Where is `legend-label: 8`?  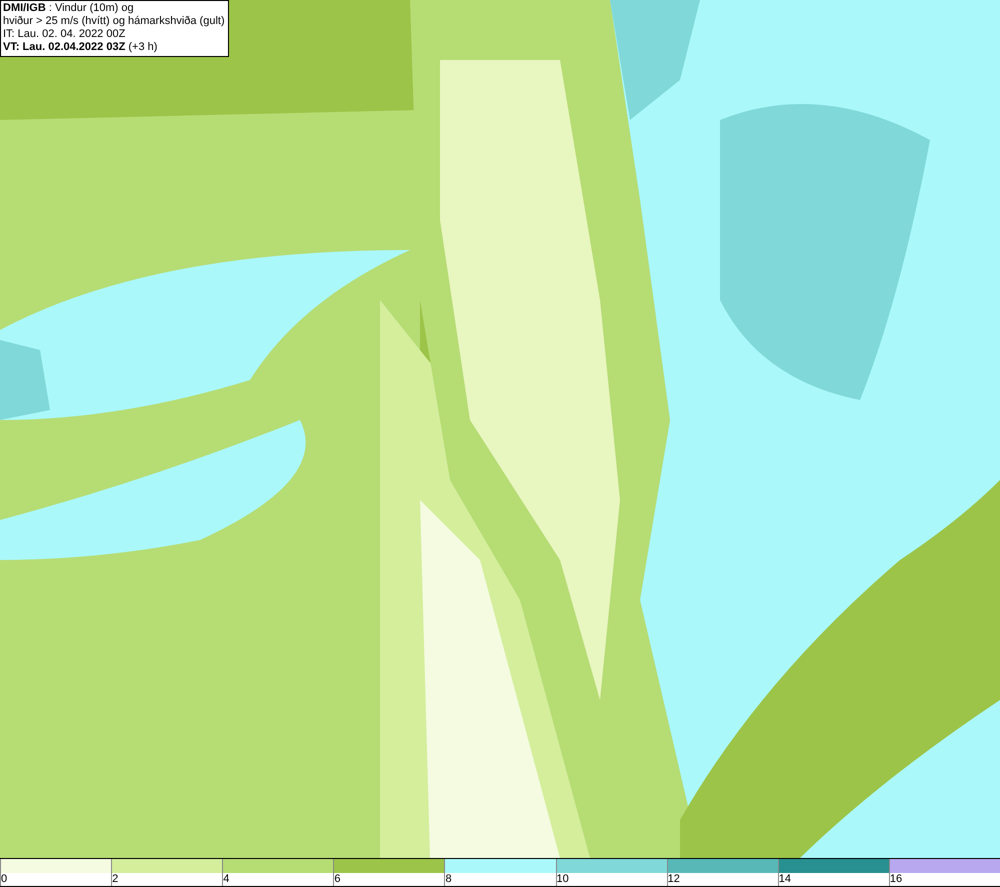 legend-label: 8 is located at coordinates (448, 879).